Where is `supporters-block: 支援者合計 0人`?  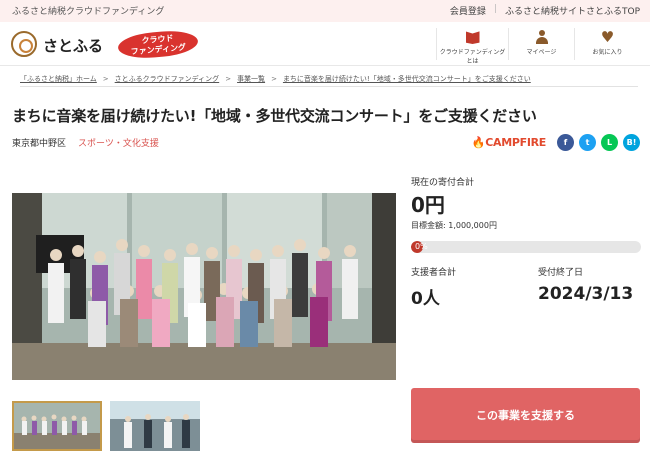 supporters-block: 支援者合計 0人 is located at coordinates (433, 287).